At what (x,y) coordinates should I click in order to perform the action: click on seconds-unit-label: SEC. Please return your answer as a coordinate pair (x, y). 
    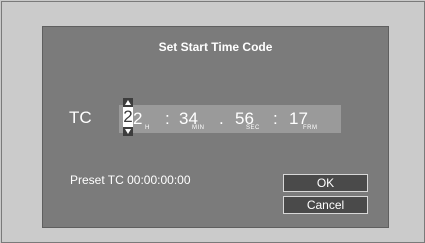
    Looking at the image, I should click on (253, 128).